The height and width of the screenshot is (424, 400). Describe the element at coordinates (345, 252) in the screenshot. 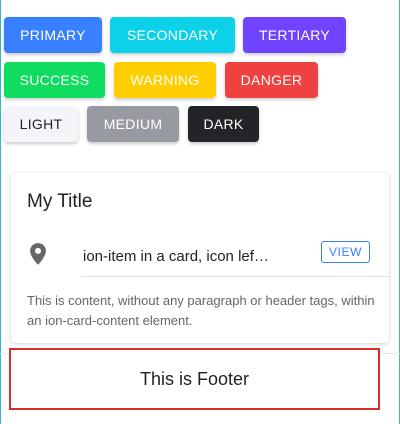

I see `view-button: VIEW` at that location.